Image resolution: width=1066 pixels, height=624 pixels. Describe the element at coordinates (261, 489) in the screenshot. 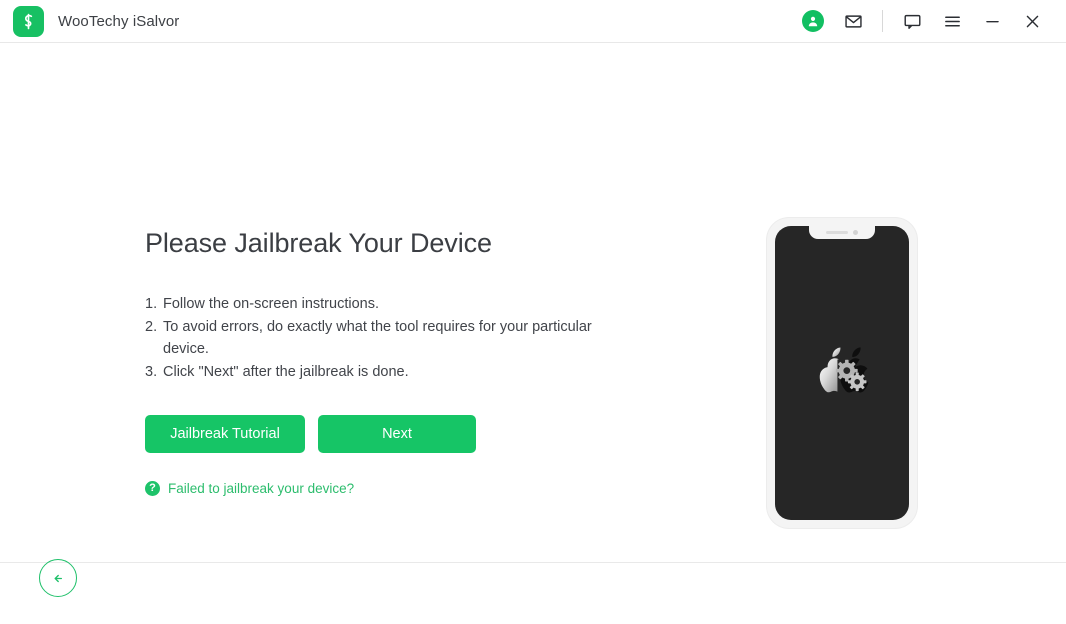

I see `failed-jailbreak-label: Failed to jailbreak your device?` at that location.